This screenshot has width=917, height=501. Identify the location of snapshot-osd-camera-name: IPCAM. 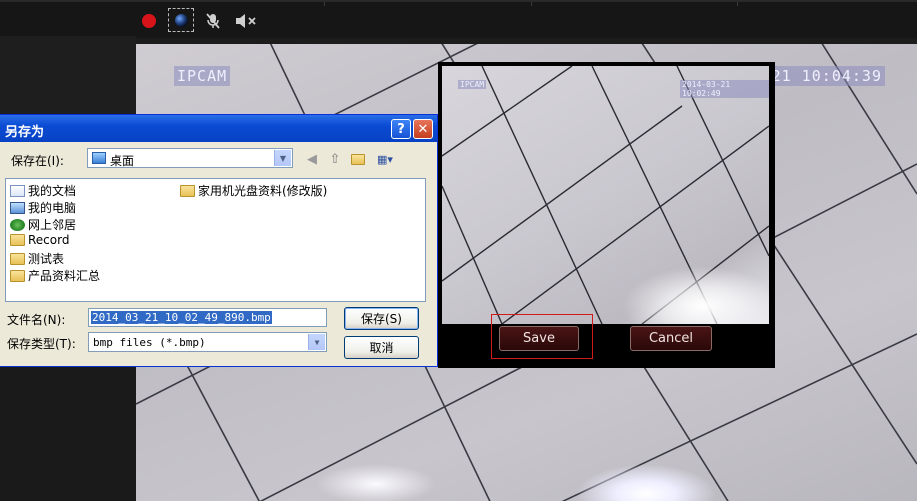
(472, 84).